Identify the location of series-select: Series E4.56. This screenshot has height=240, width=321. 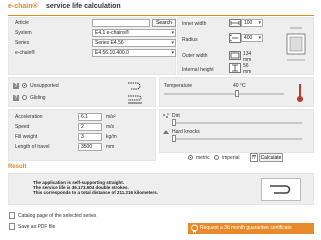
(134, 43).